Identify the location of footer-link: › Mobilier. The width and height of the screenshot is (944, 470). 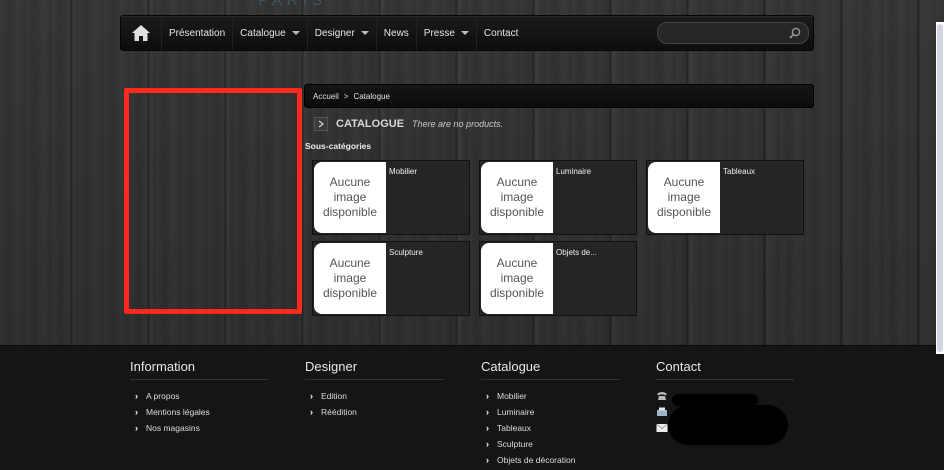
(551, 396).